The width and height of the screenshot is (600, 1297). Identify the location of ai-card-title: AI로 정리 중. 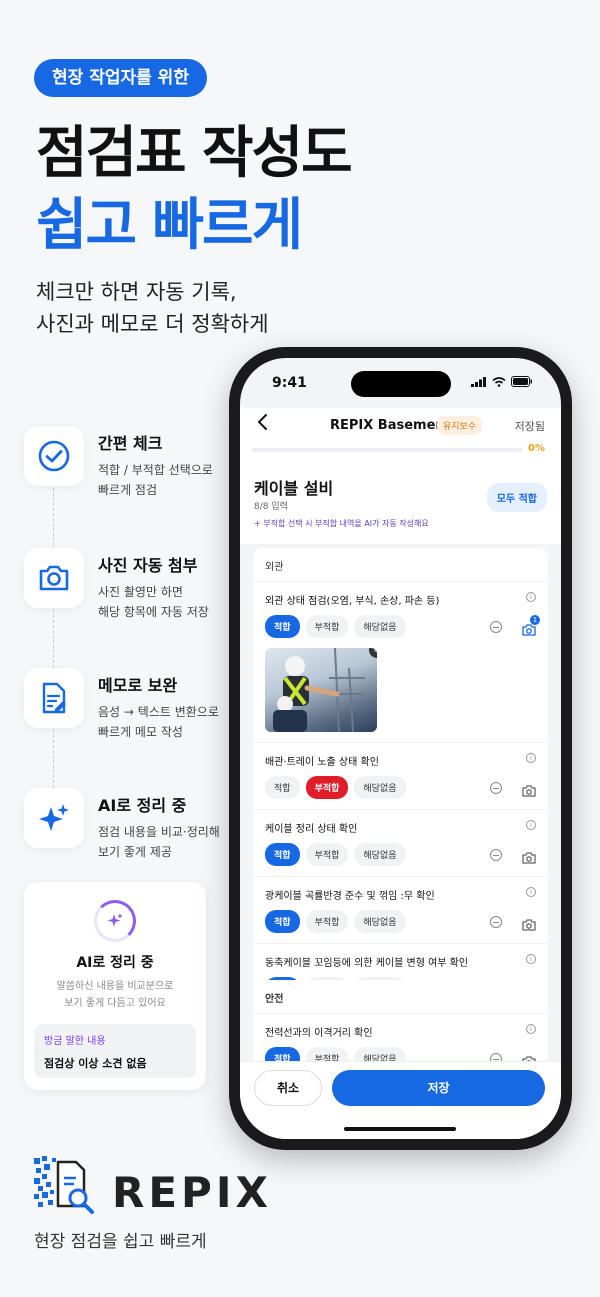
(115, 963).